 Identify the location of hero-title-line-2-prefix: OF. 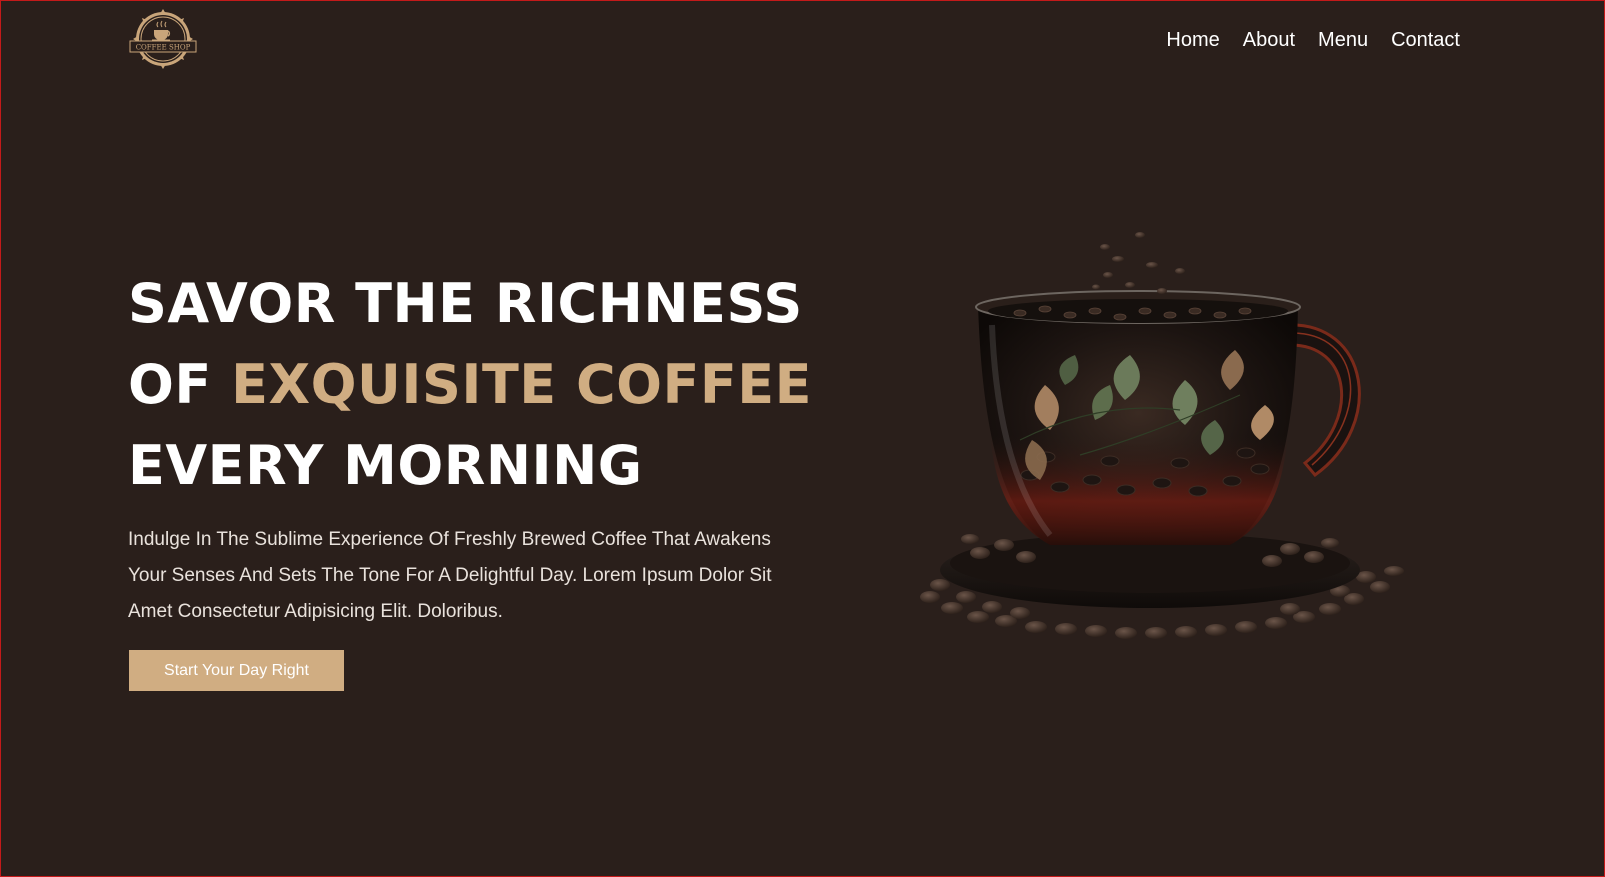
(180, 384).